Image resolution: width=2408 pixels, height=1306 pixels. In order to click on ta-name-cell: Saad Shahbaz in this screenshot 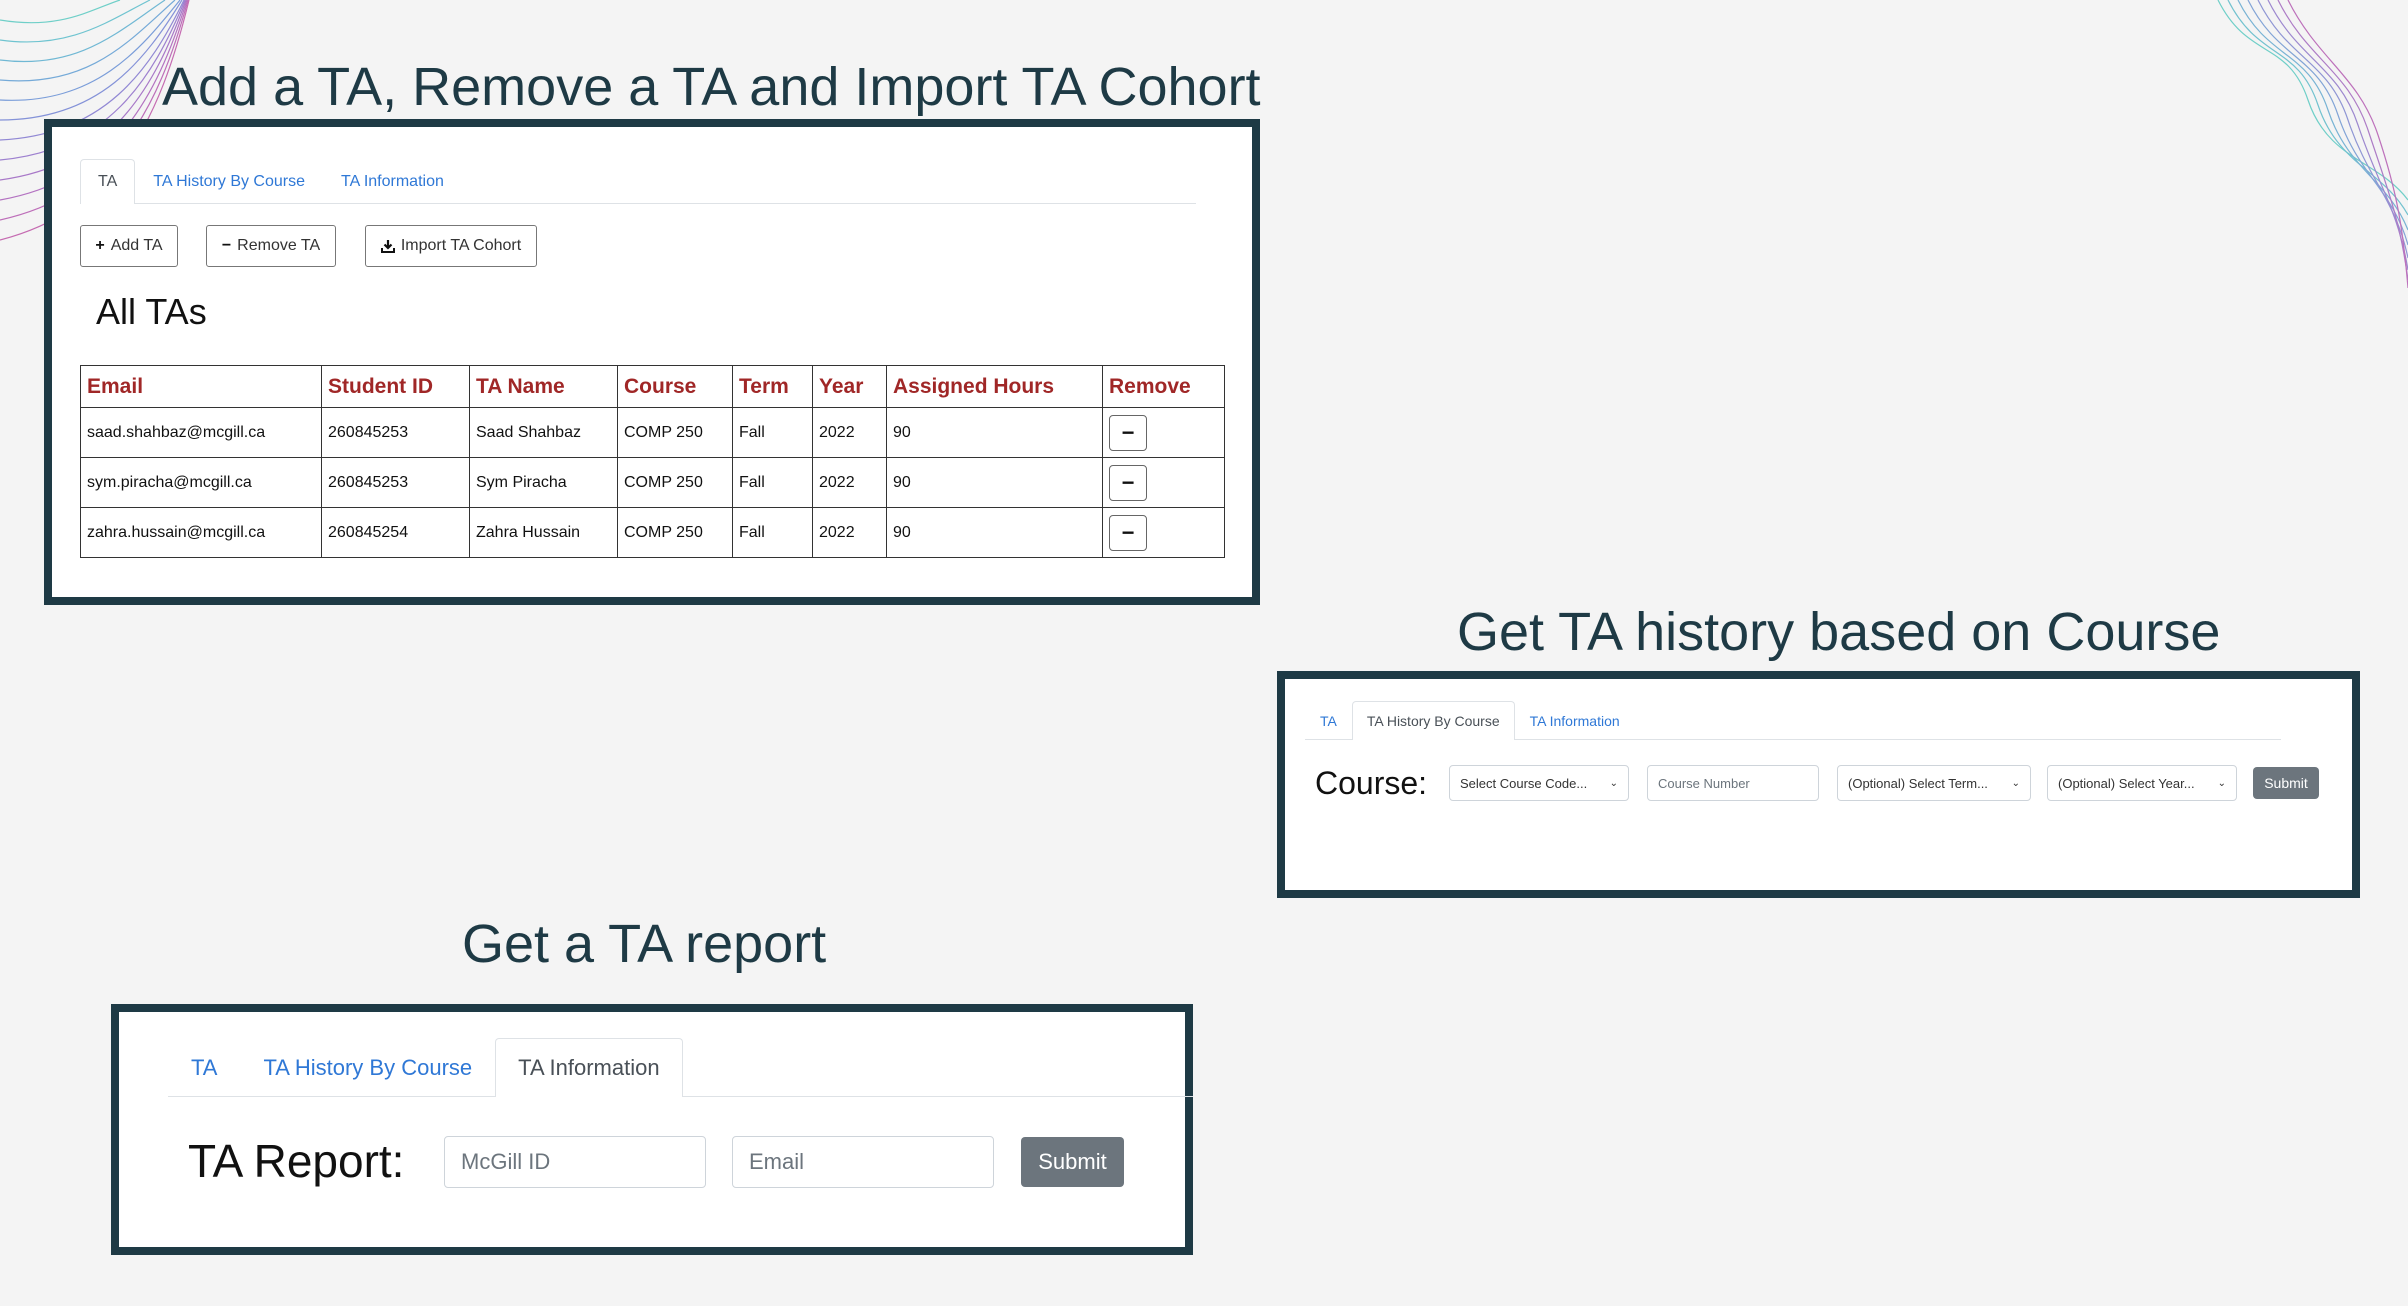, I will do `click(543, 432)`.